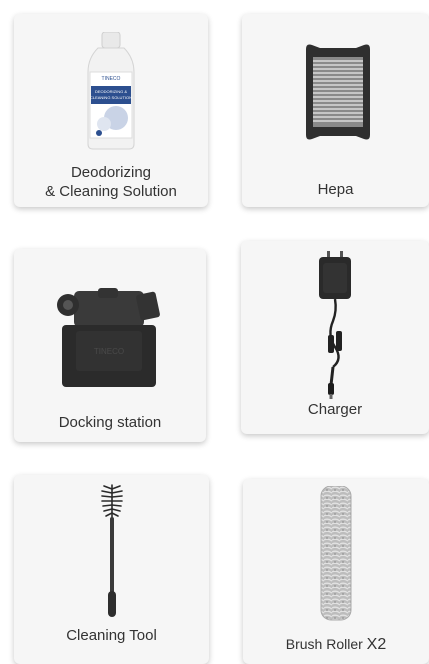 The image size is (429, 664). What do you see at coordinates (111, 191) in the screenshot?
I see `item-label-line2: & Cleaning Solution` at bounding box center [111, 191].